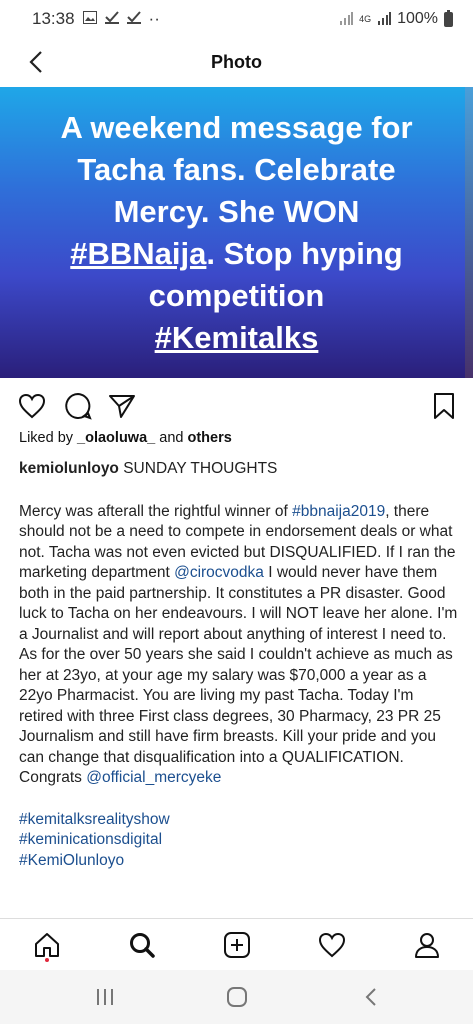  I want to click on hashtag-link: #bbnaija2019, so click(338, 511).